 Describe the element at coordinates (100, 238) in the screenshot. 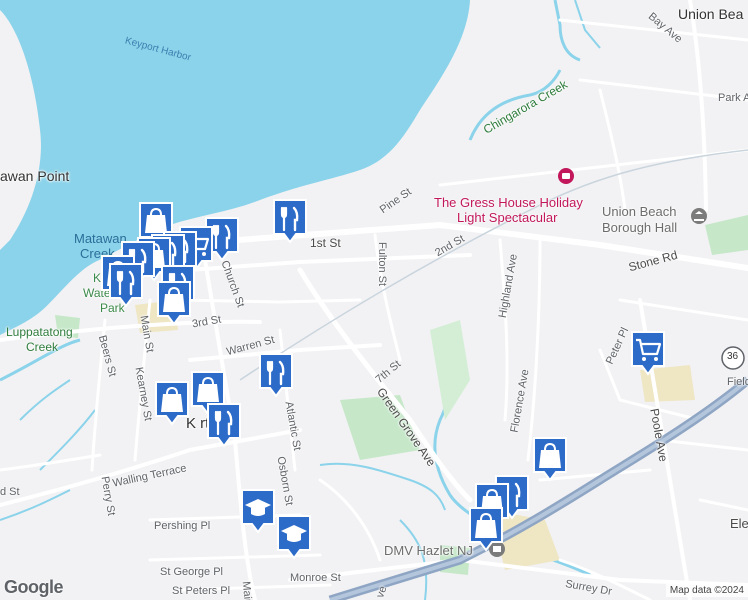

I see `matawan-creek-label-line1: Matawan` at that location.